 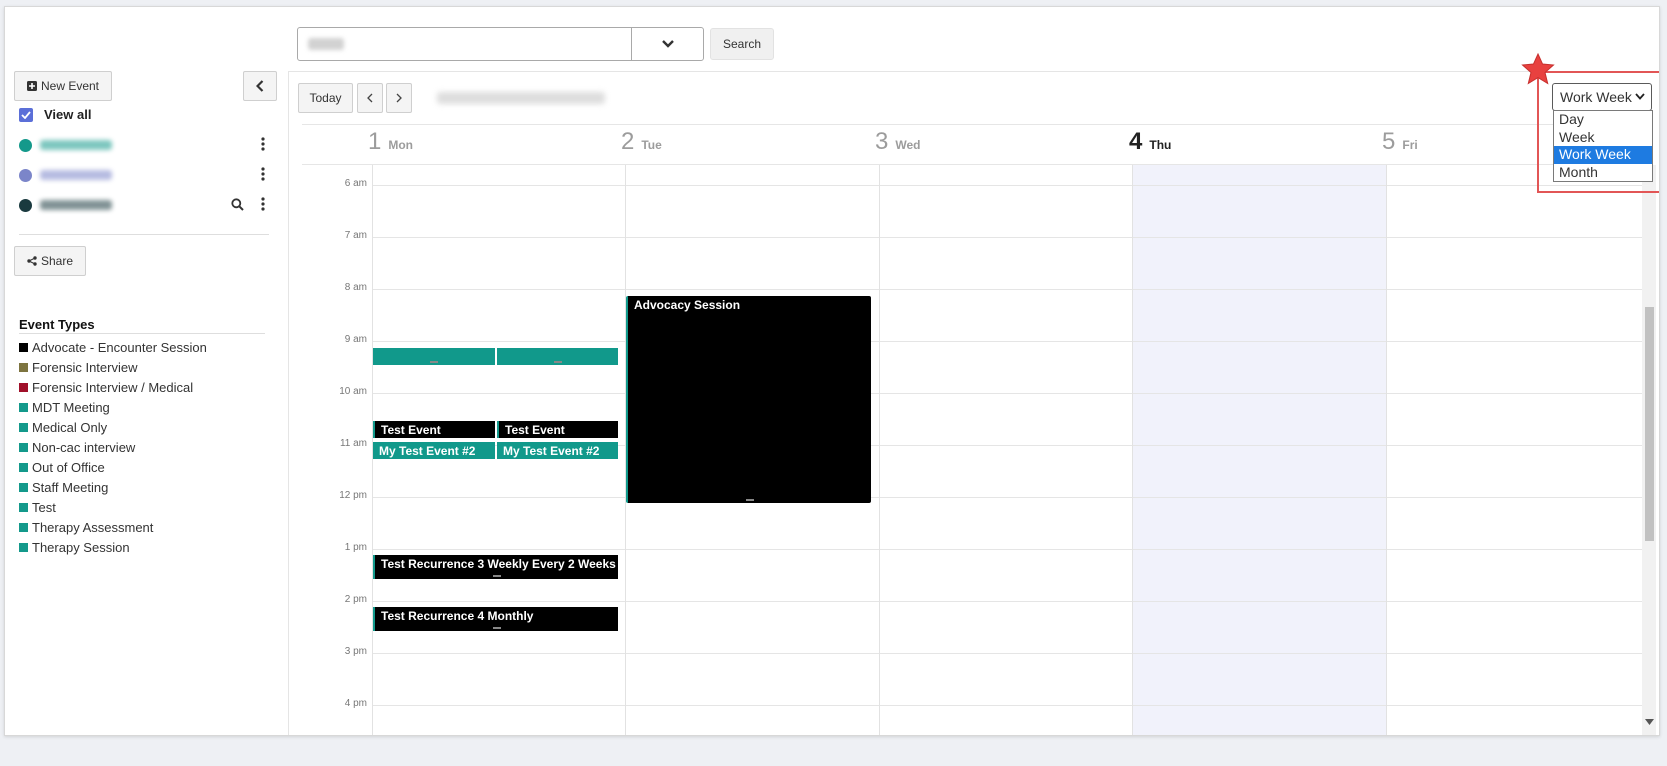 What do you see at coordinates (144, 234) in the screenshot?
I see `sidebar-separator` at bounding box center [144, 234].